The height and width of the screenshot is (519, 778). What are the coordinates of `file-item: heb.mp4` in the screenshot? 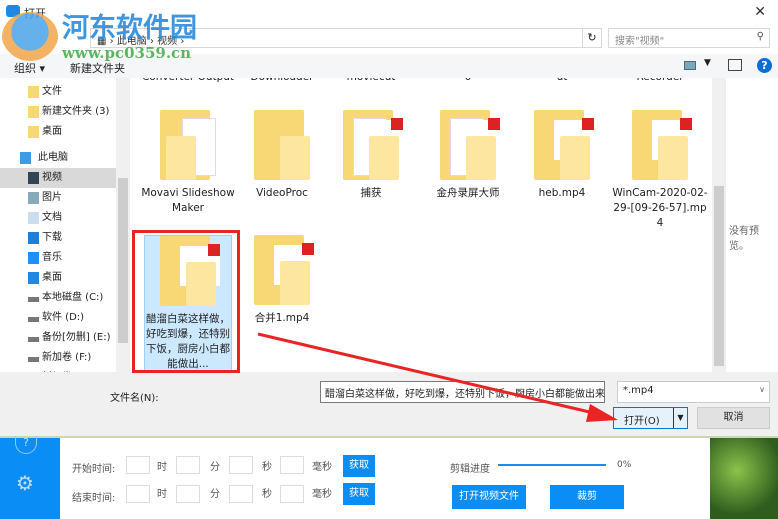 It's located at (562, 155).